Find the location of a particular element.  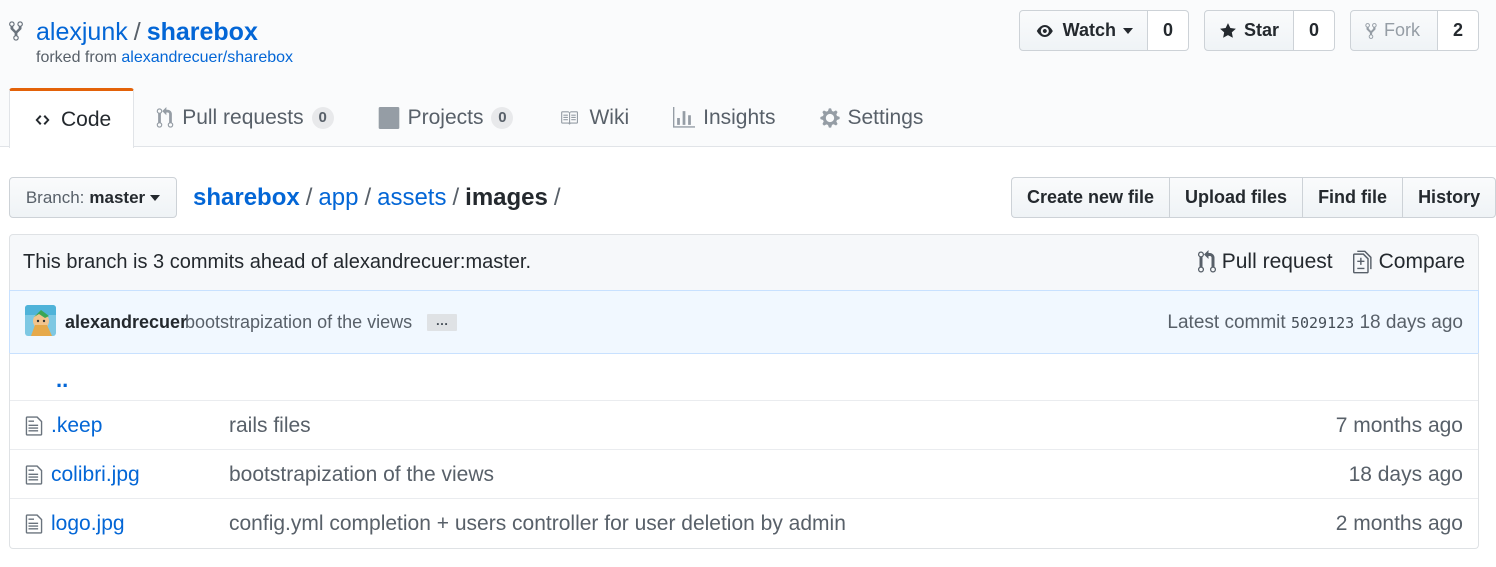

fork-action: Fork 2 is located at coordinates (1414, 30).